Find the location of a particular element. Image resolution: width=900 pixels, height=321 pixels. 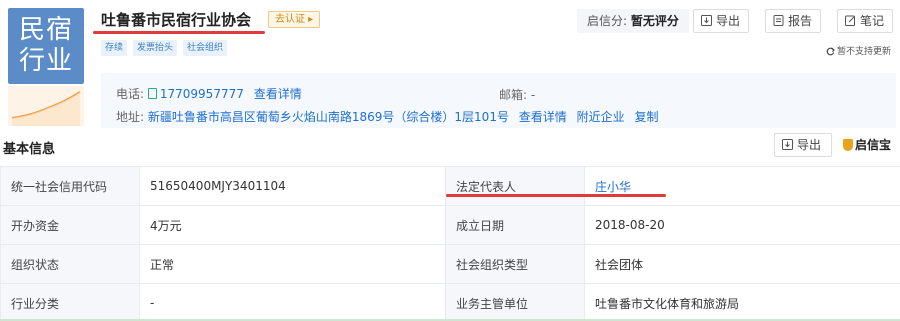

field-value: 社会团体 is located at coordinates (742, 264).